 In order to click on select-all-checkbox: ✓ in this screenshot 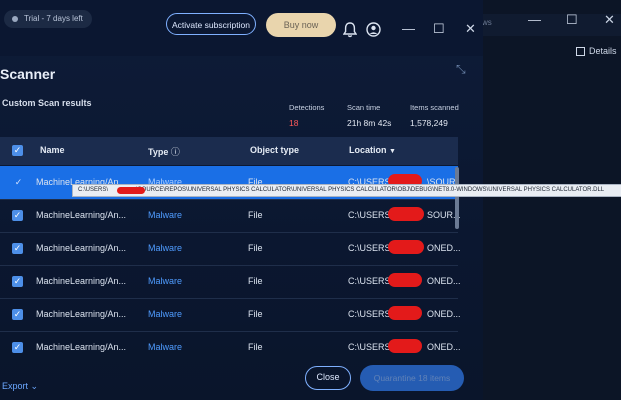, I will do `click(17, 150)`.